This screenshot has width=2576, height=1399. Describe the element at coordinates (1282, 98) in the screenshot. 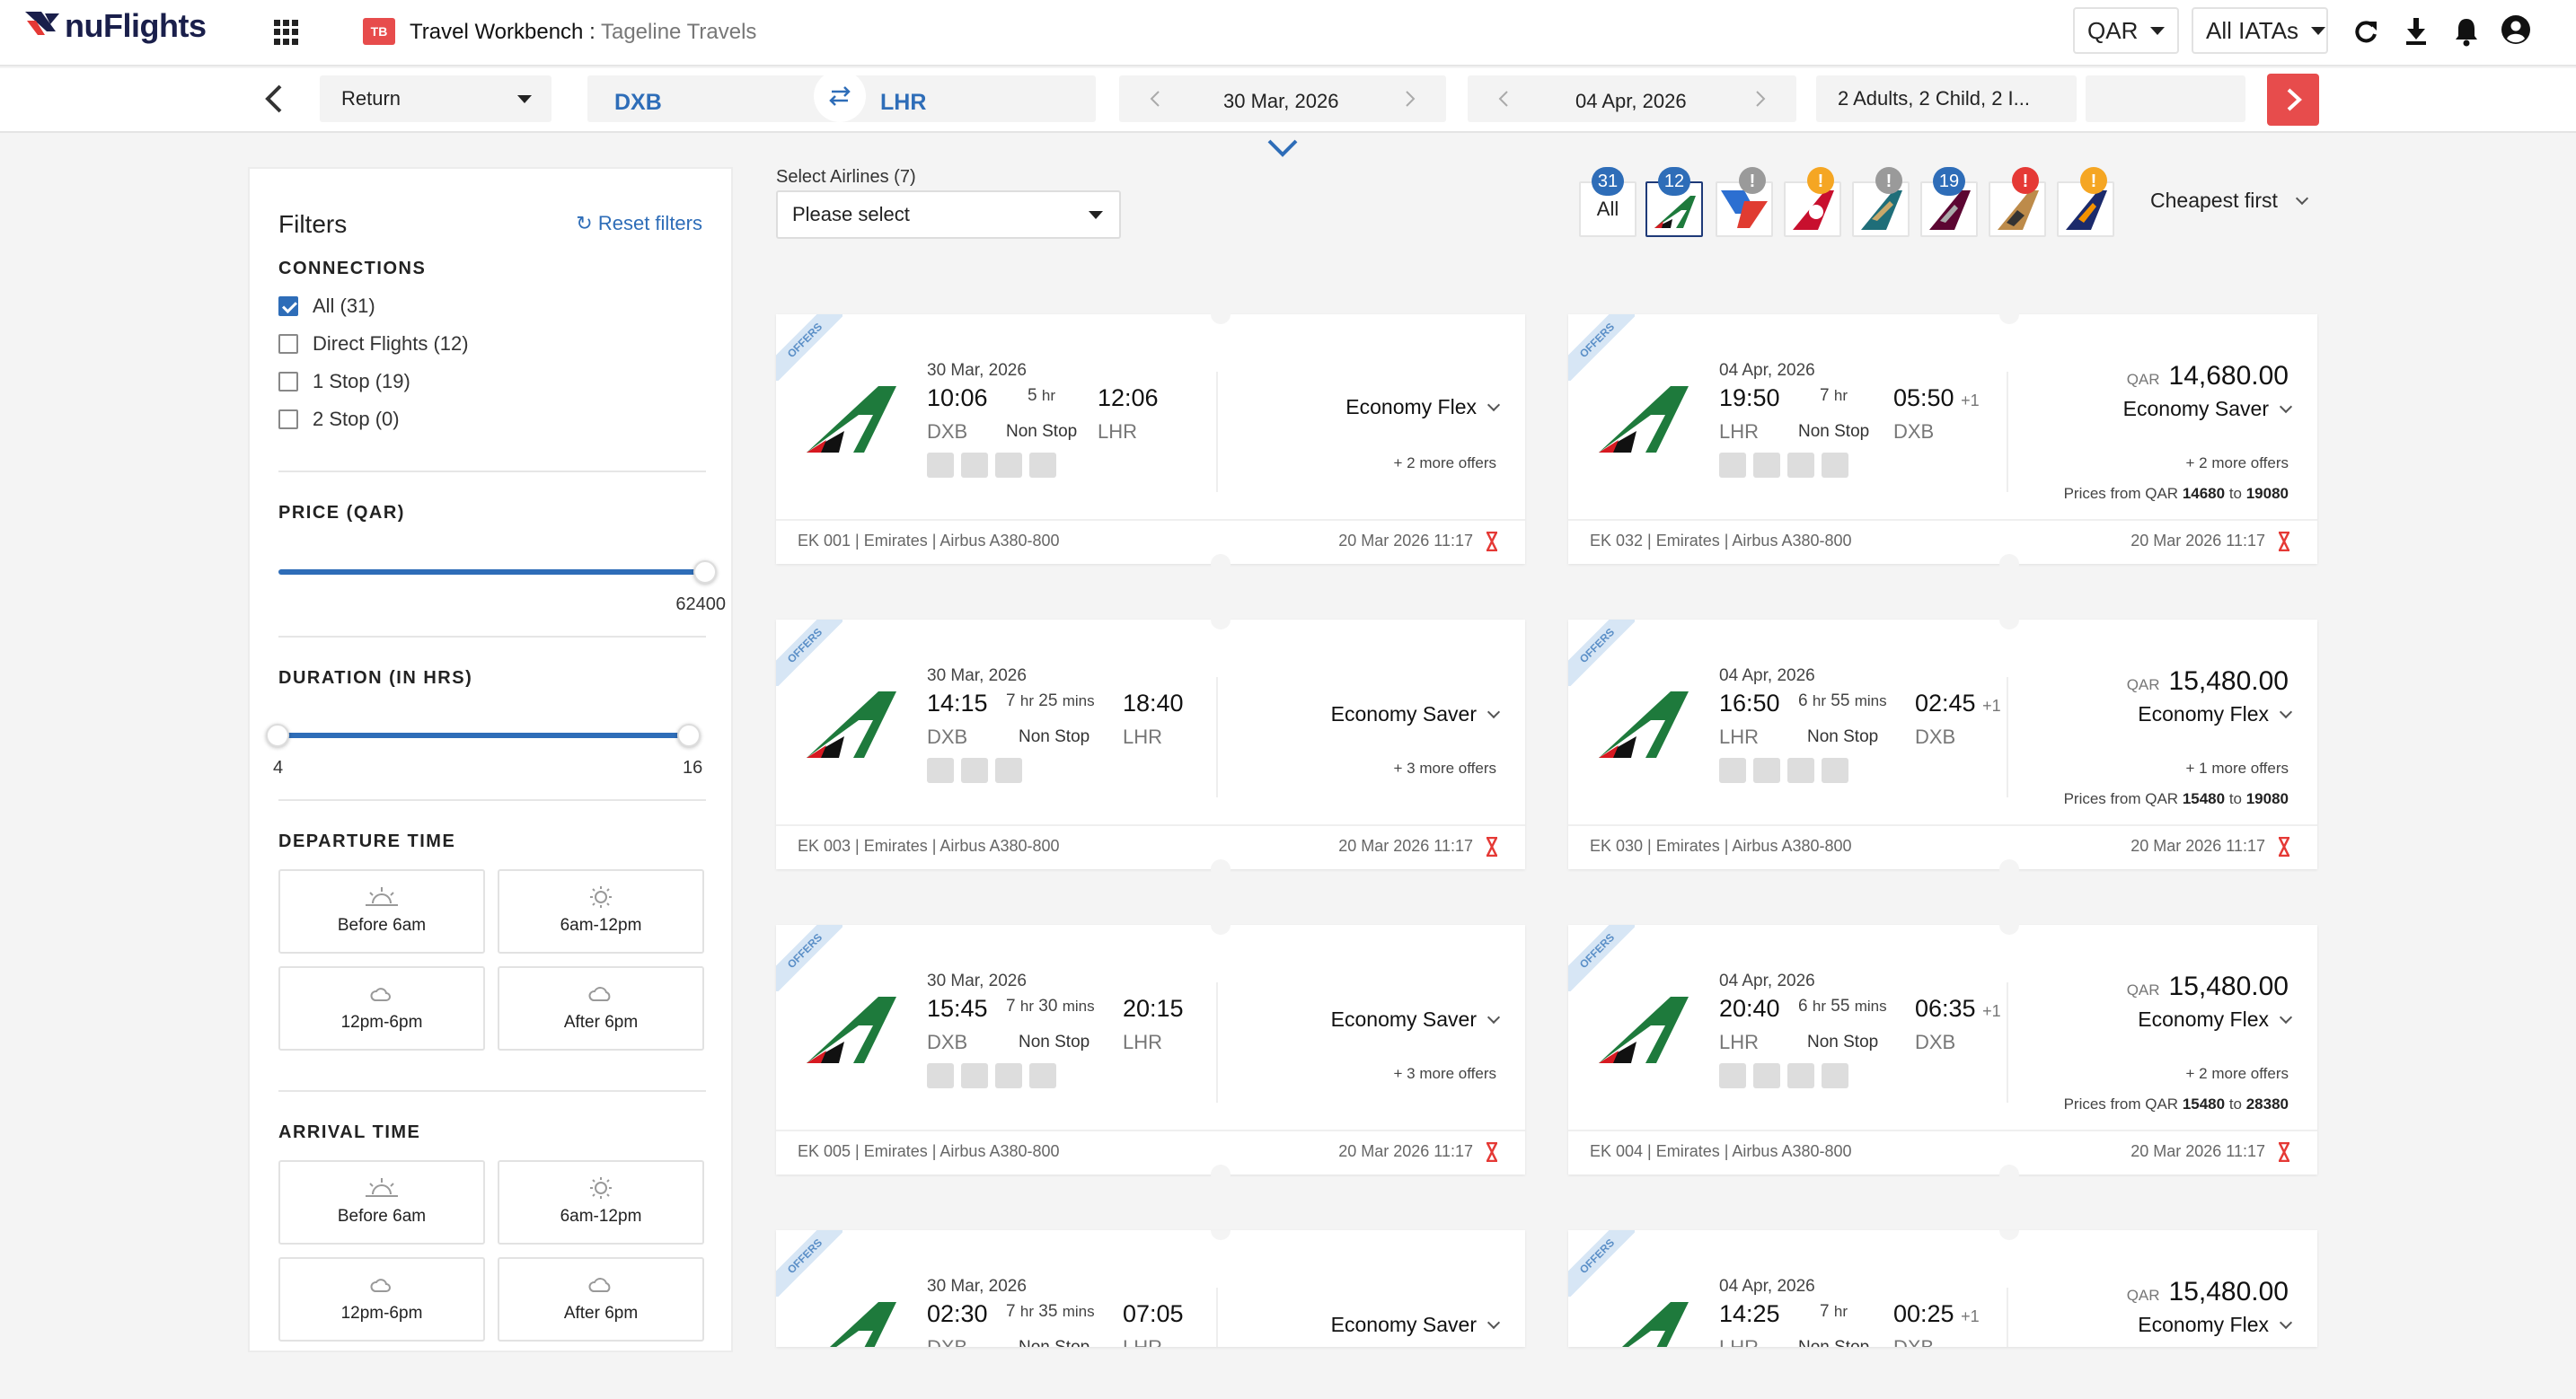

I see `depart-date-field: 30 Mar, 2026` at that location.